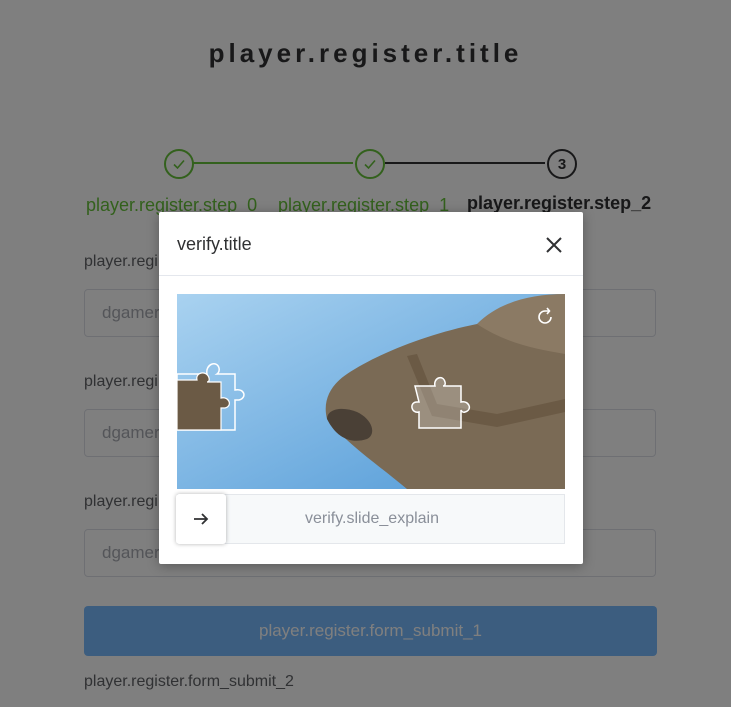 The height and width of the screenshot is (707, 731). Describe the element at coordinates (554, 245) in the screenshot. I see `close-icon` at that location.